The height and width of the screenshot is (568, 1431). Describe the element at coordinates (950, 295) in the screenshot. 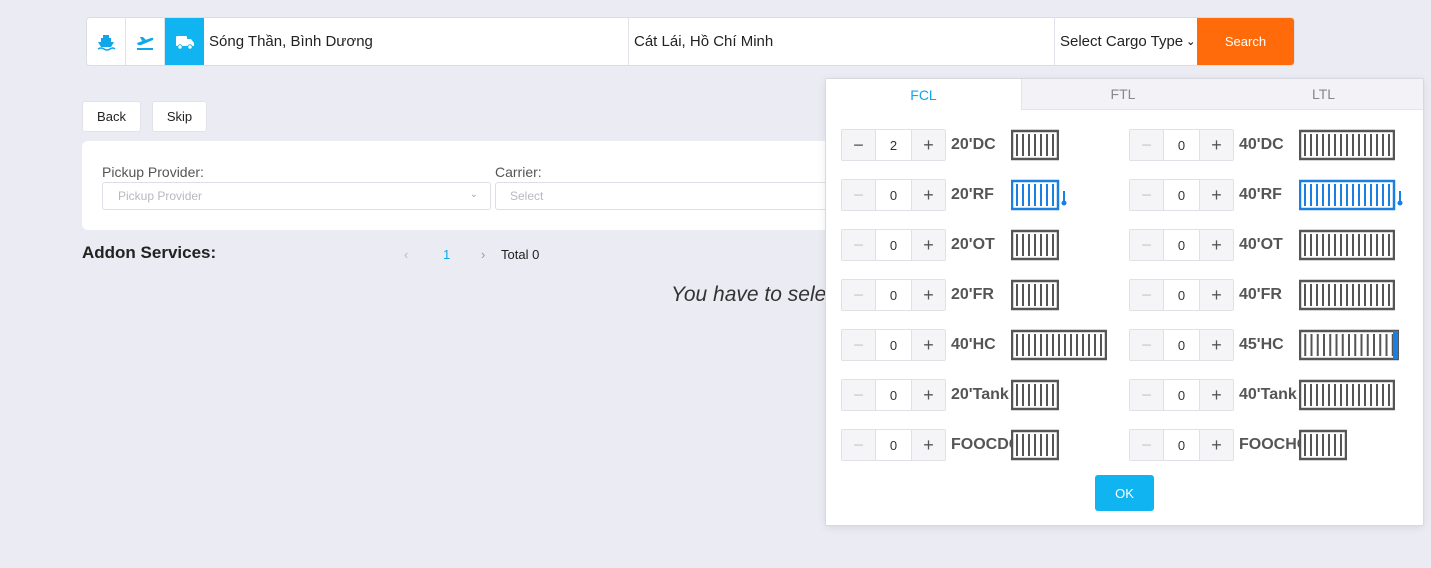

I see `container-row: −0 +20'FR` at that location.